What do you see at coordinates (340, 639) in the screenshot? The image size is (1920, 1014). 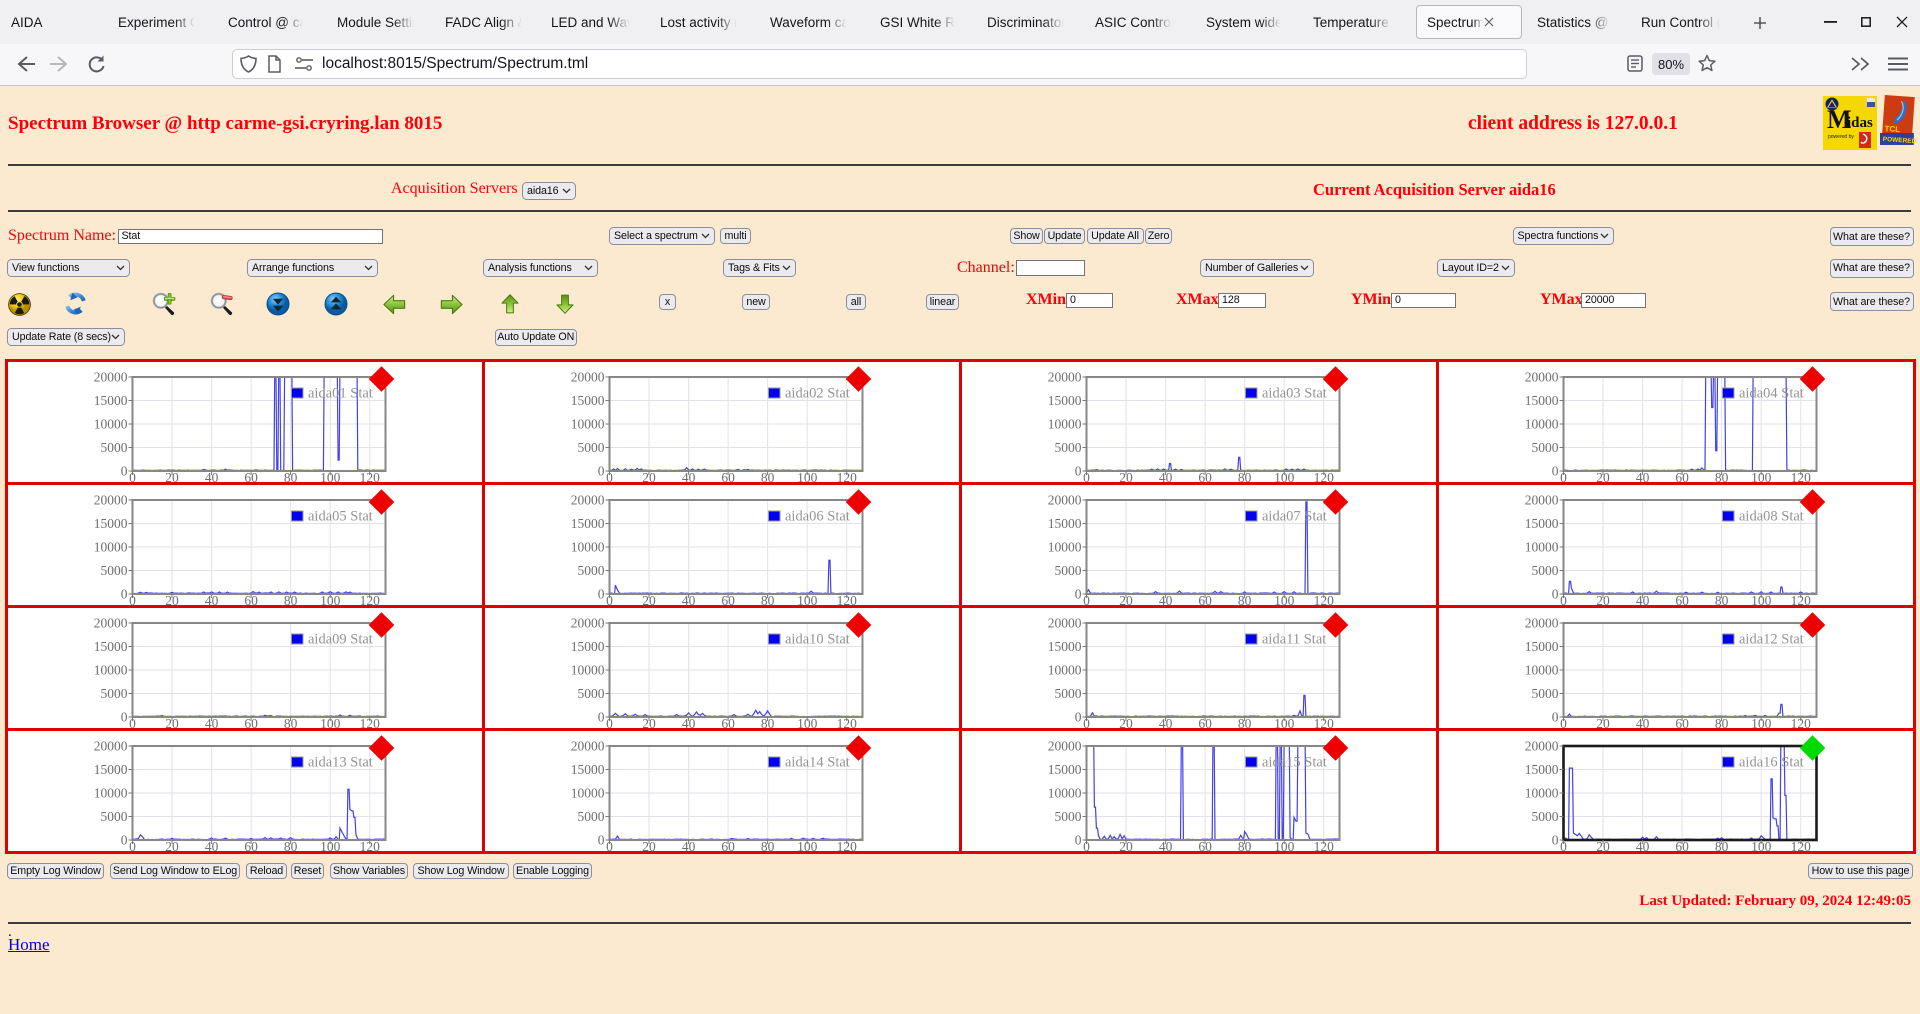 I see `svg-text: aida09 Stat` at bounding box center [340, 639].